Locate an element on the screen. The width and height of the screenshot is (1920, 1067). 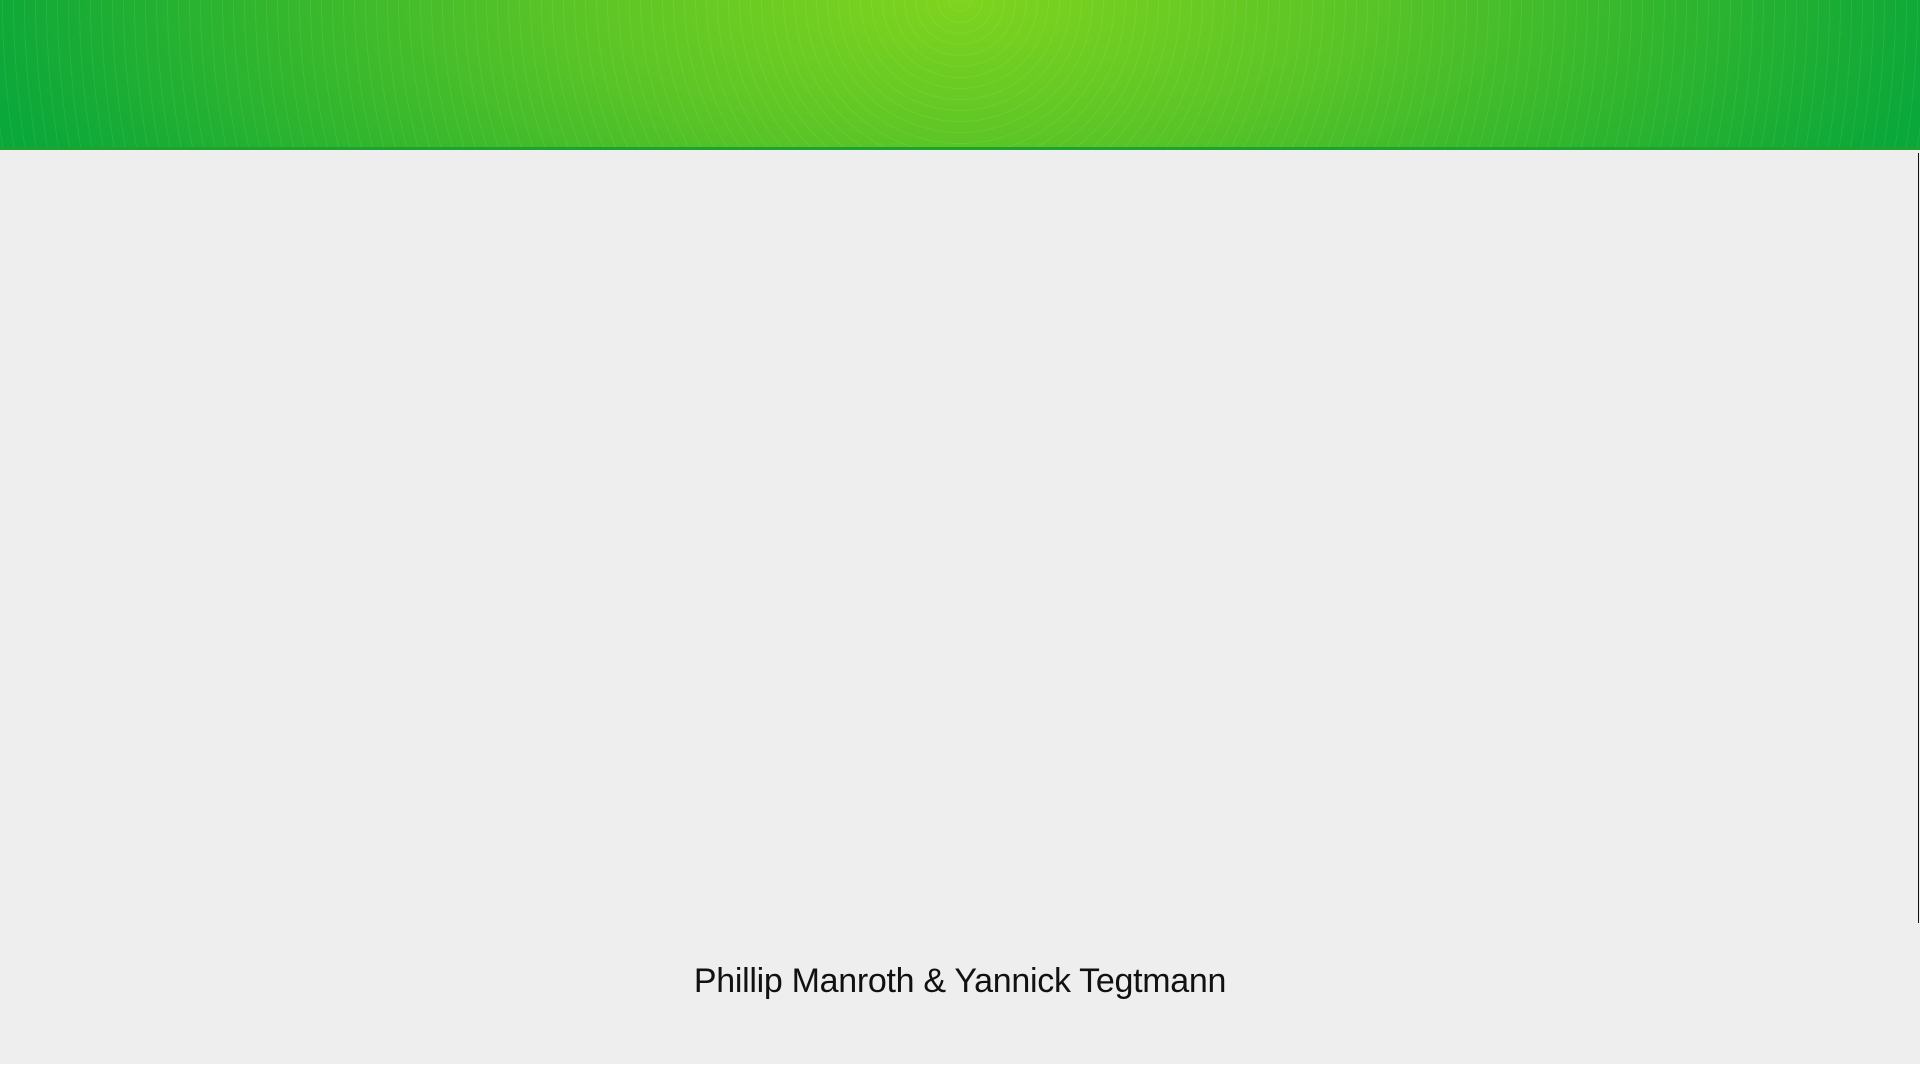
header-banner is located at coordinates (960, 75).